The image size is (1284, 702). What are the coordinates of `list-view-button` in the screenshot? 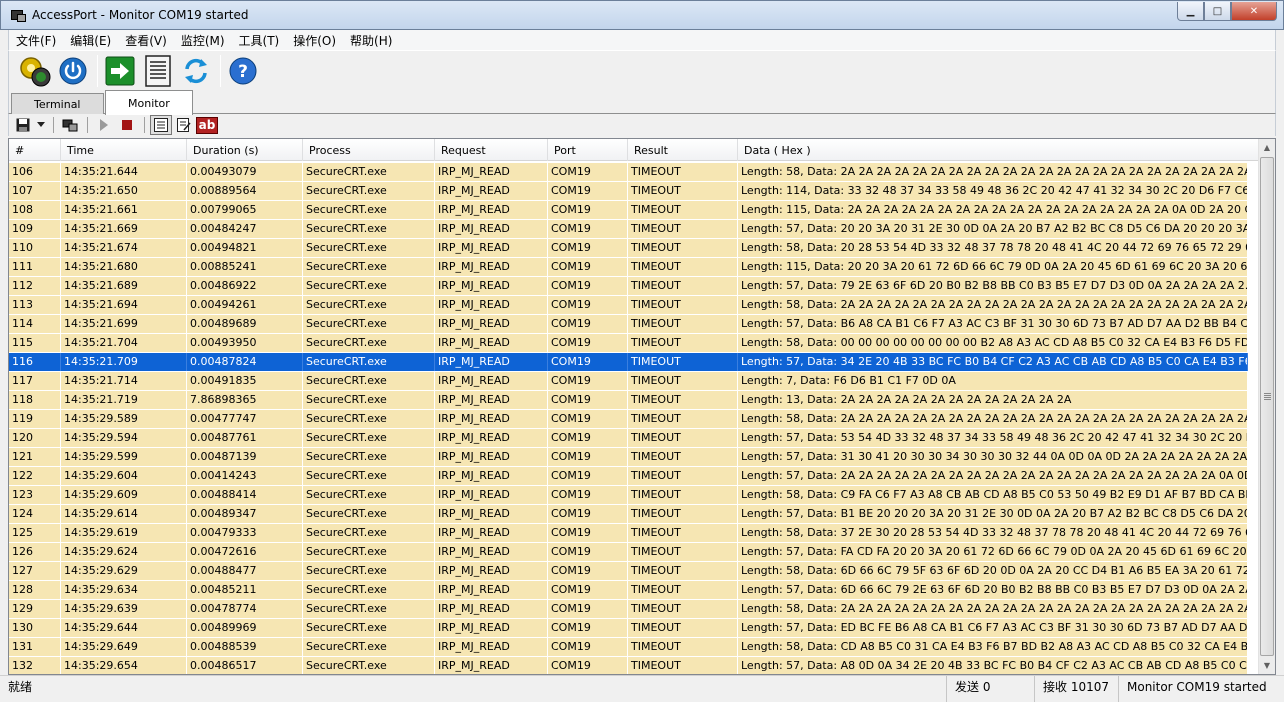 It's located at (161, 125).